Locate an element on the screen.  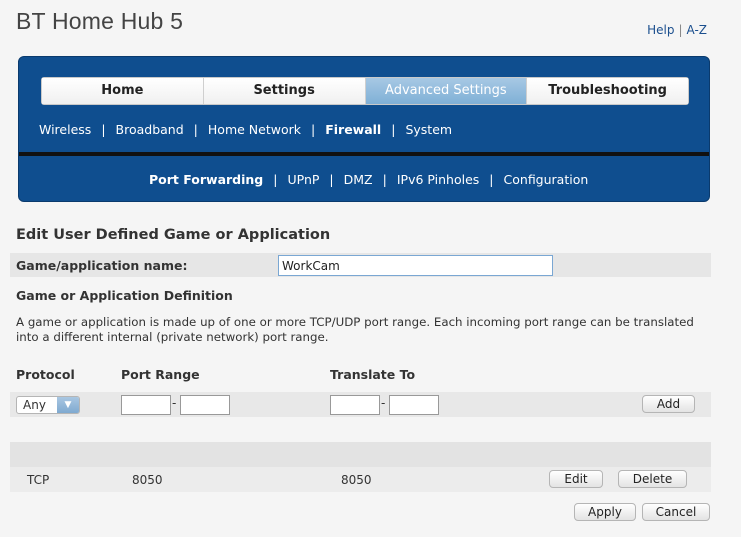
edit-button: Edit is located at coordinates (576, 479).